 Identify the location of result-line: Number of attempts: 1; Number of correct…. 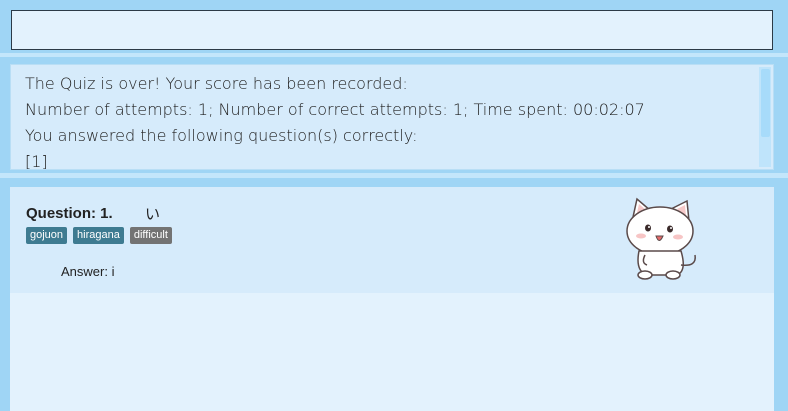
(335, 109).